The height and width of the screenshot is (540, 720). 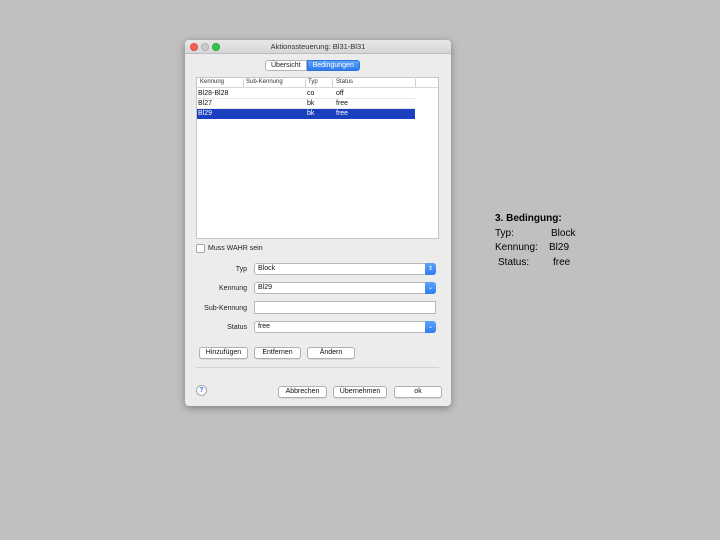 I want to click on table-row: Bl27 bk free, so click(x=306, y=104).